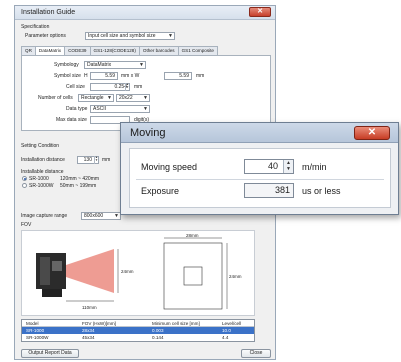 The height and width of the screenshot is (362, 401). I want to click on cell-model: SR-1000W, so click(37, 337).